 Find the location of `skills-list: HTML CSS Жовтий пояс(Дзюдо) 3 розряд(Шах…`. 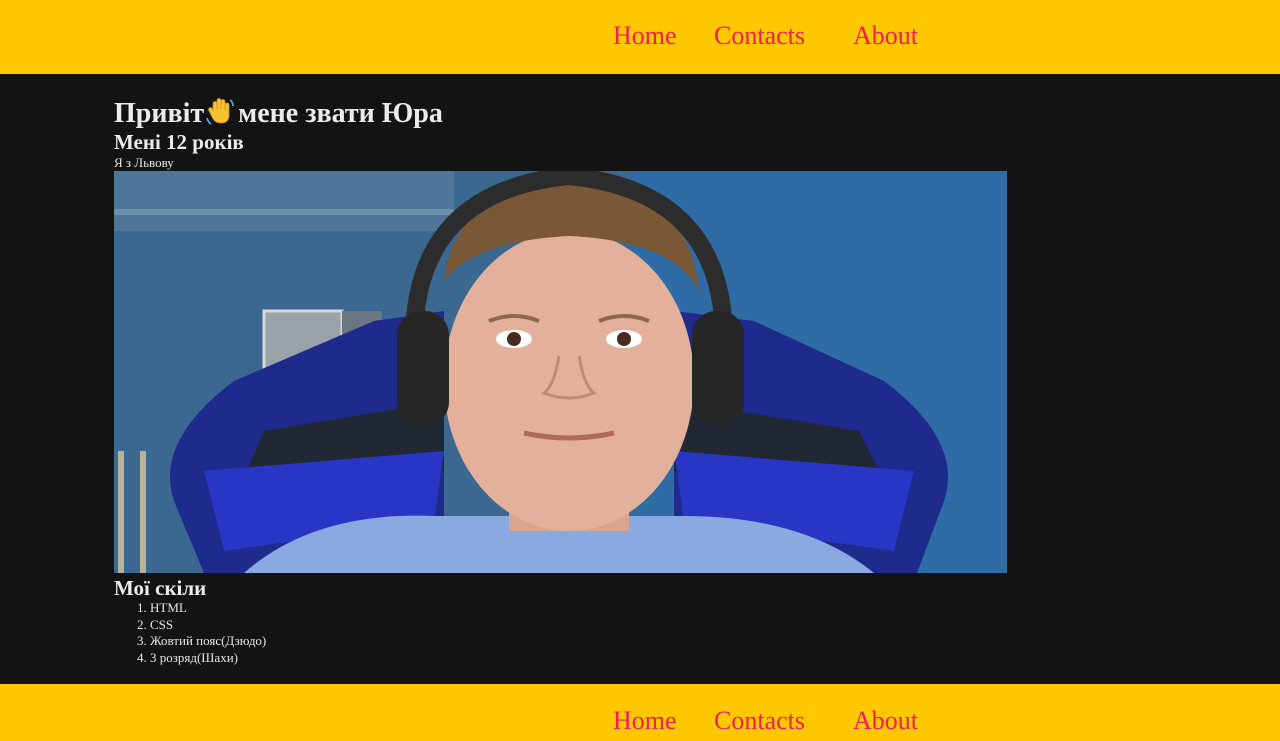

skills-list: HTML CSS Жовтий пояс(Дзюдо) 3 розряд(Шах… is located at coordinates (190, 633).